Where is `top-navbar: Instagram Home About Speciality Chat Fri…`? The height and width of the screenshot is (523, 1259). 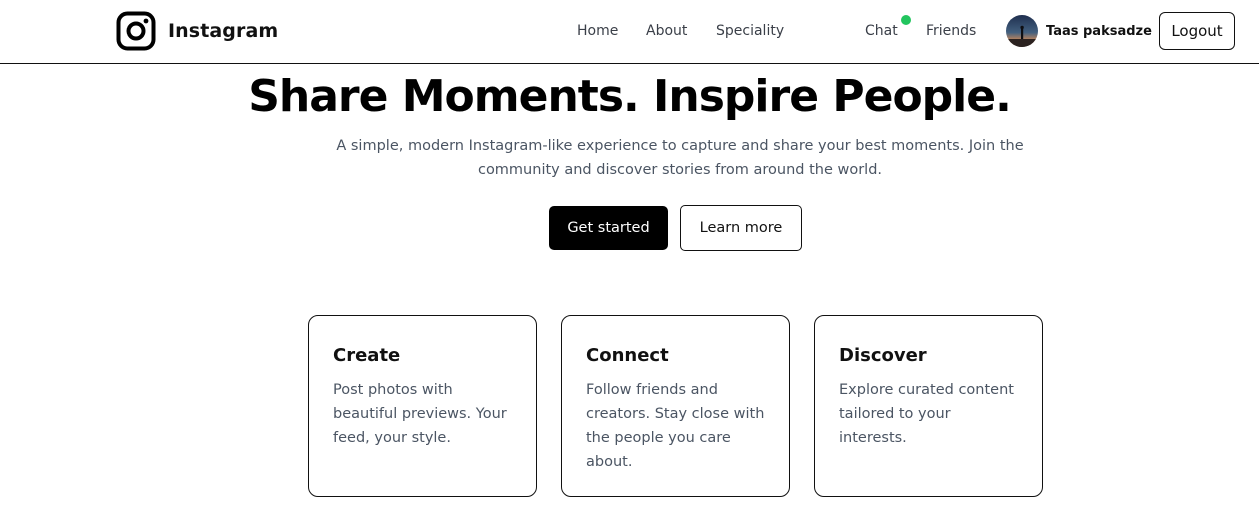 top-navbar: Instagram Home About Speciality Chat Fri… is located at coordinates (629, 32).